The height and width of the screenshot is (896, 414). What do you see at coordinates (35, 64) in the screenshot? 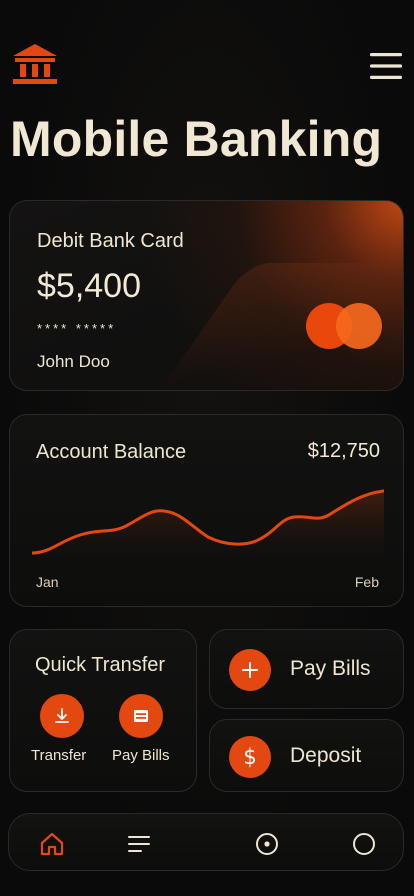
I see `bank-icon` at bounding box center [35, 64].